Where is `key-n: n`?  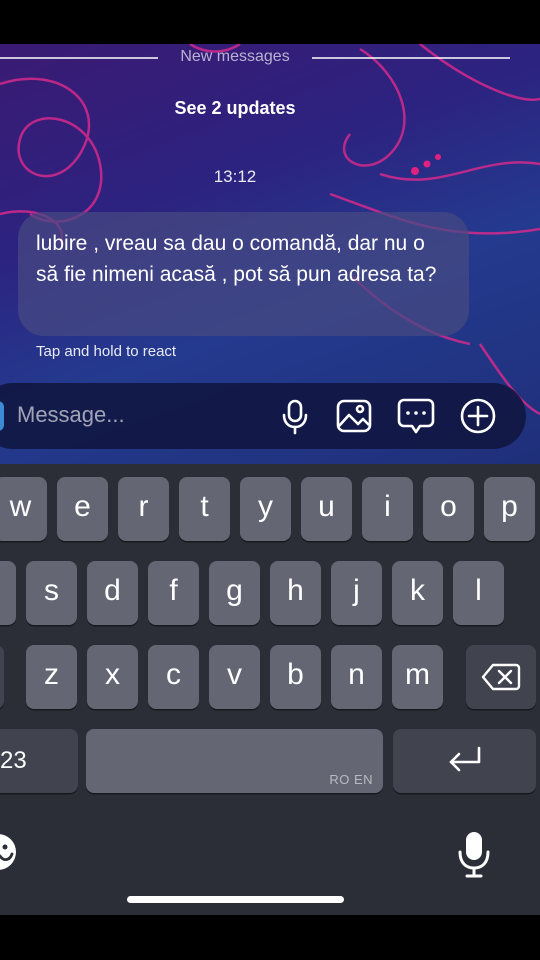
key-n: n is located at coordinates (356, 677).